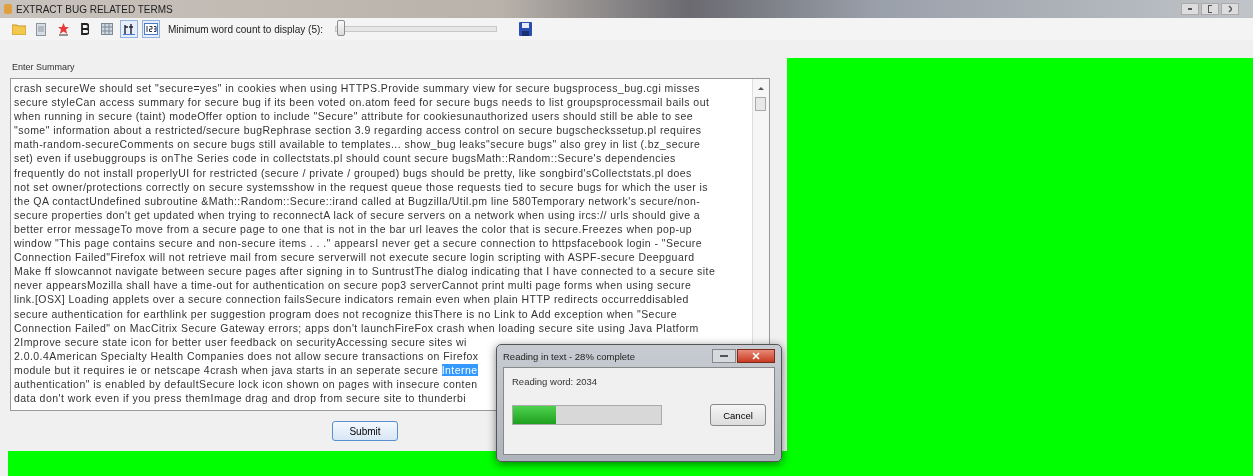  What do you see at coordinates (246, 355) in the screenshot?
I see `text-line: 2.0.0.4American Specialty Health Companies does not allow secure transactions on Firefox` at bounding box center [246, 355].